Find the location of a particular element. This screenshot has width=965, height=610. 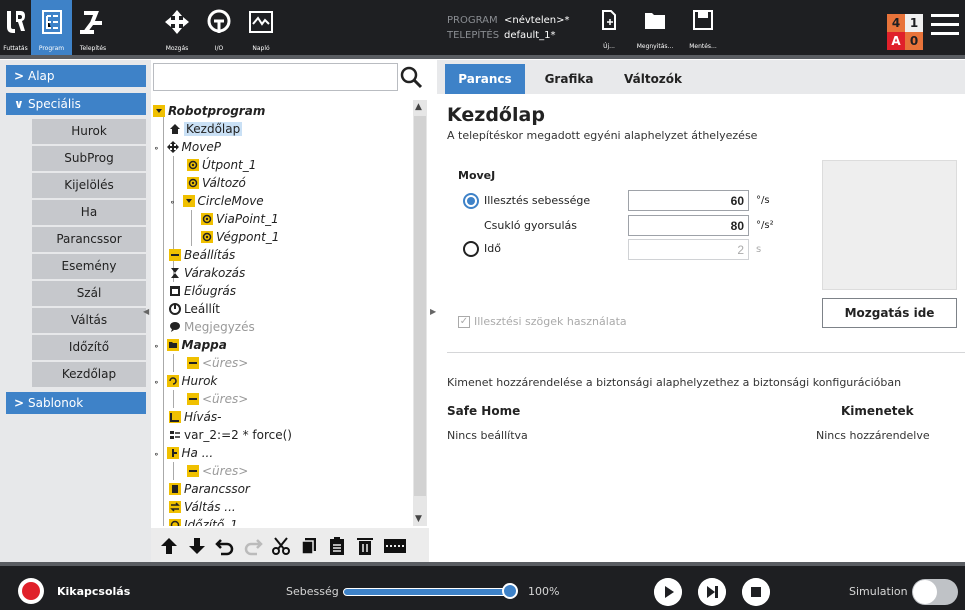

move-here-button: Mozgatás ide is located at coordinates (889, 313).